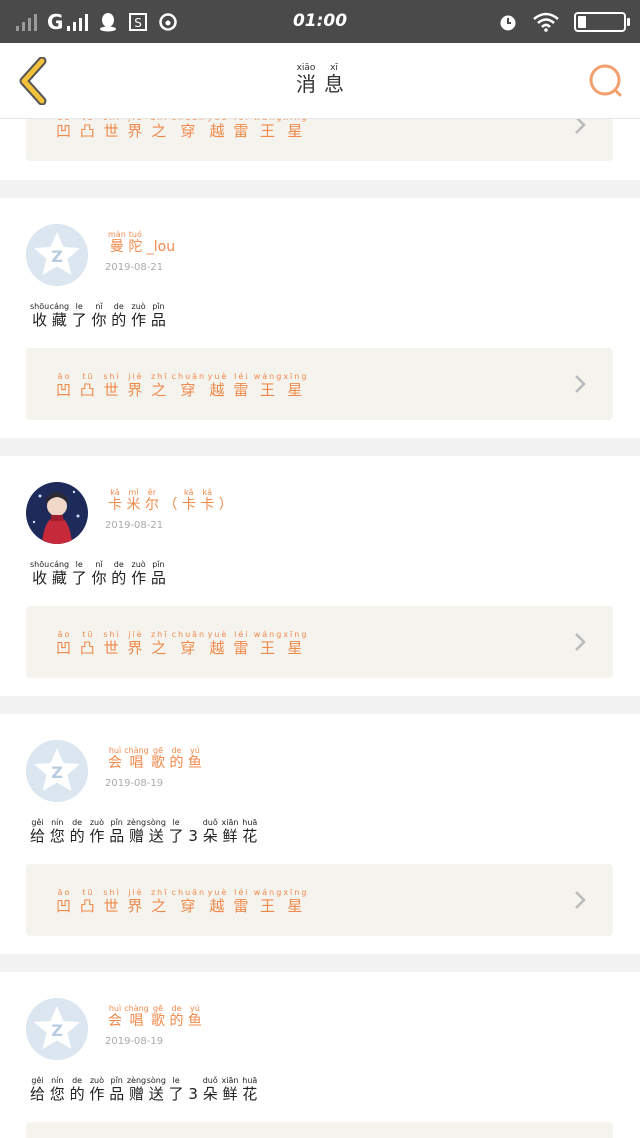  I want to click on qzone-star-icon: Z, so click(57, 771).